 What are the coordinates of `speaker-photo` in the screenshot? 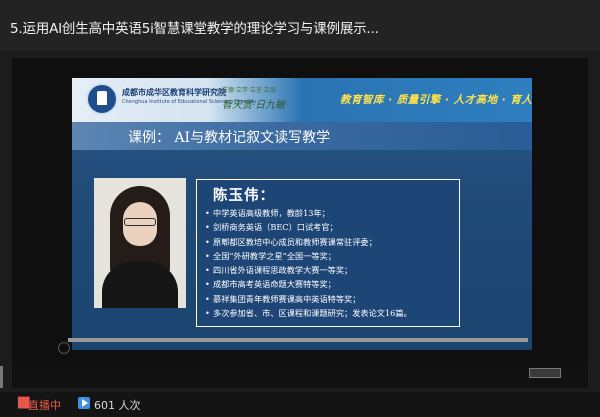 It's located at (140, 243).